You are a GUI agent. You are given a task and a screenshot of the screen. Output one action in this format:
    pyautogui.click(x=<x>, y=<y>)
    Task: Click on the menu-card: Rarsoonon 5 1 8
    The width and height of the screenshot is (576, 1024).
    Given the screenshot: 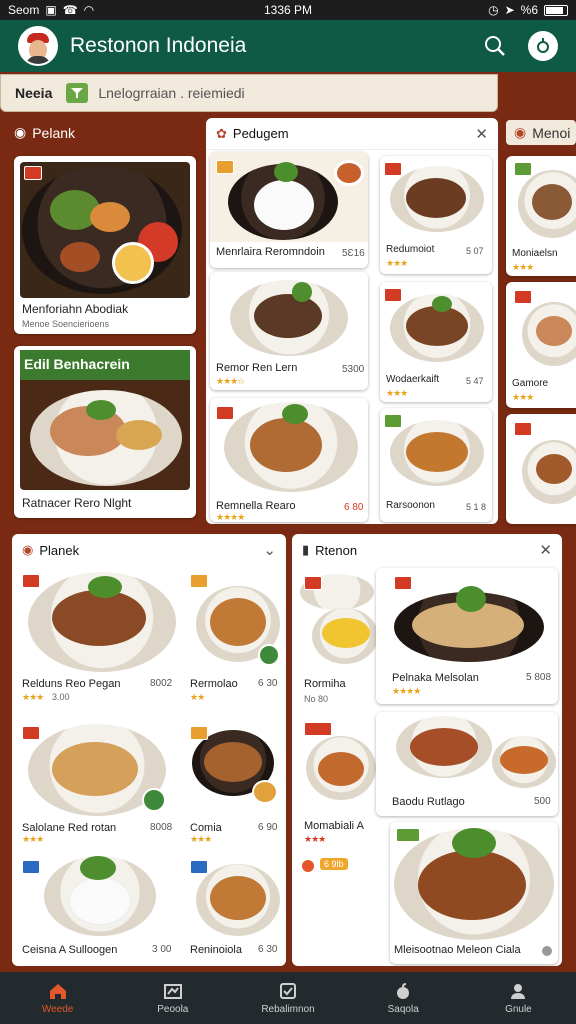 What is the action you would take?
    pyautogui.click(x=436, y=465)
    